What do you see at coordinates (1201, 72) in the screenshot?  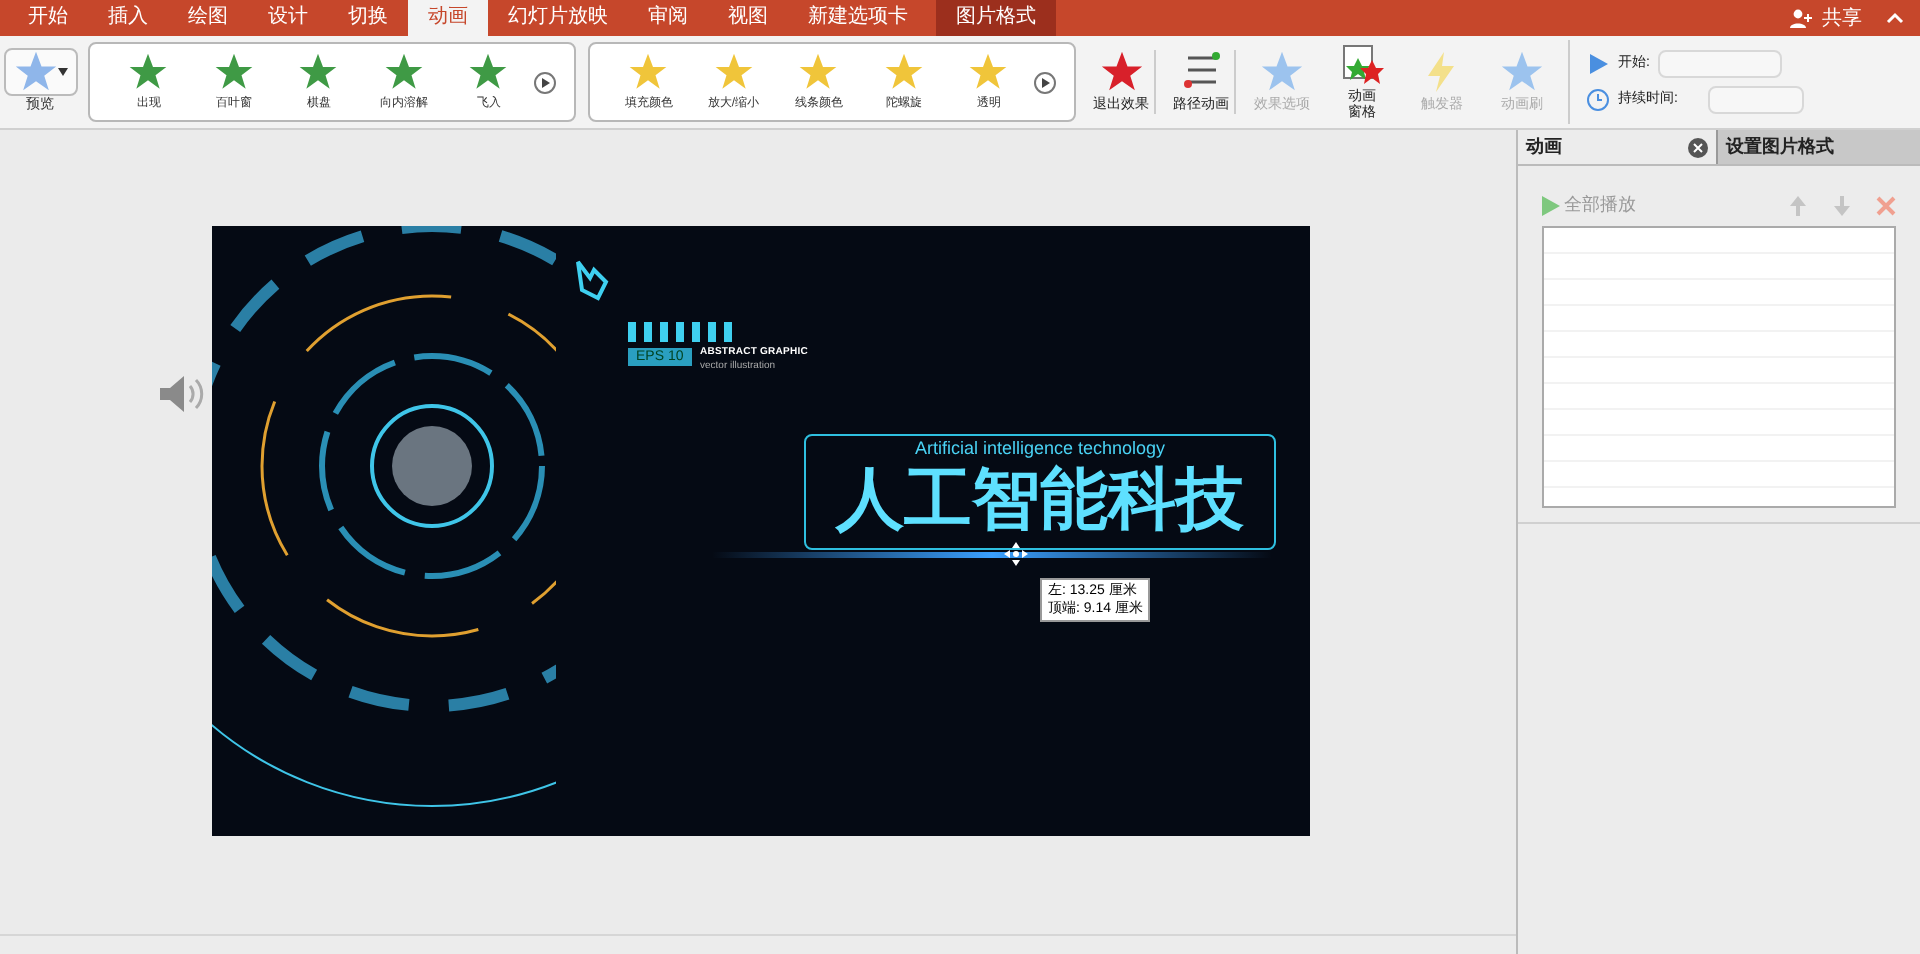 I see `path-lines-icon` at bounding box center [1201, 72].